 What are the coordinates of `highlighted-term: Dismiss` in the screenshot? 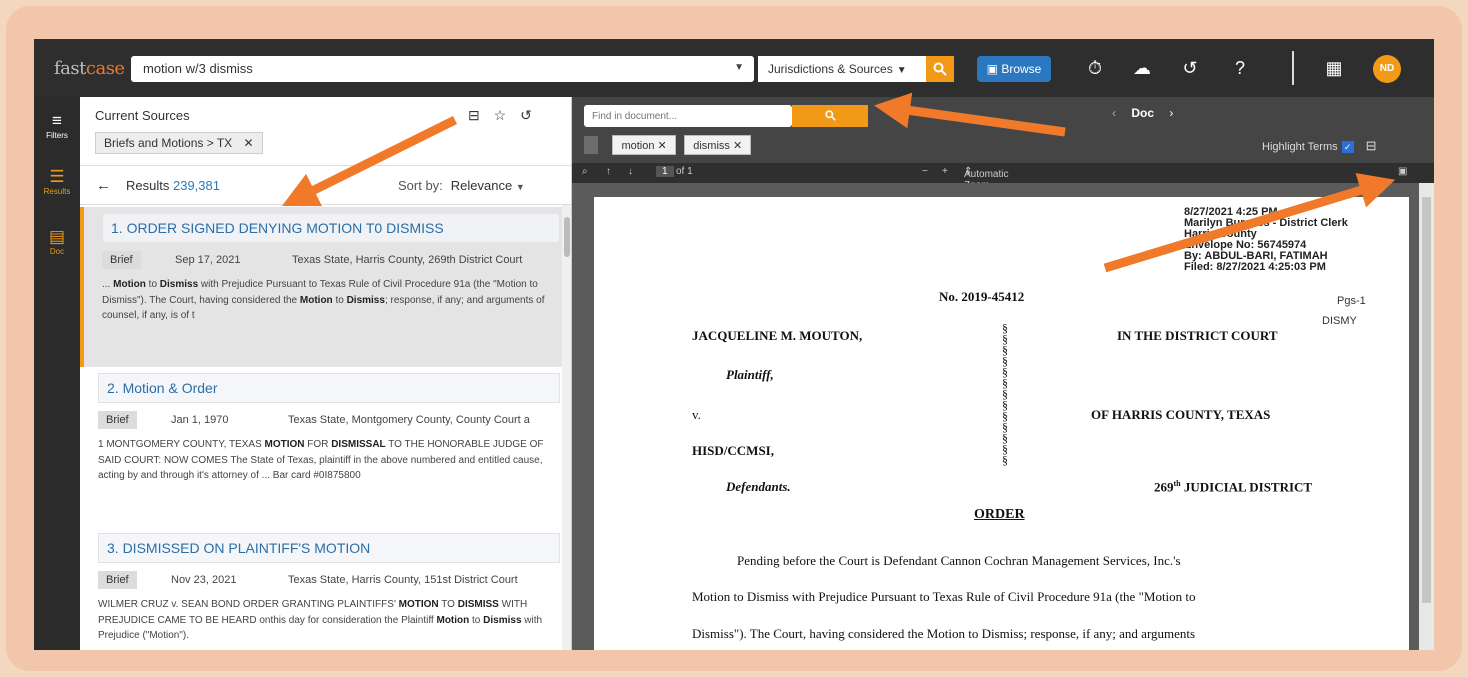 It's located at (502, 620).